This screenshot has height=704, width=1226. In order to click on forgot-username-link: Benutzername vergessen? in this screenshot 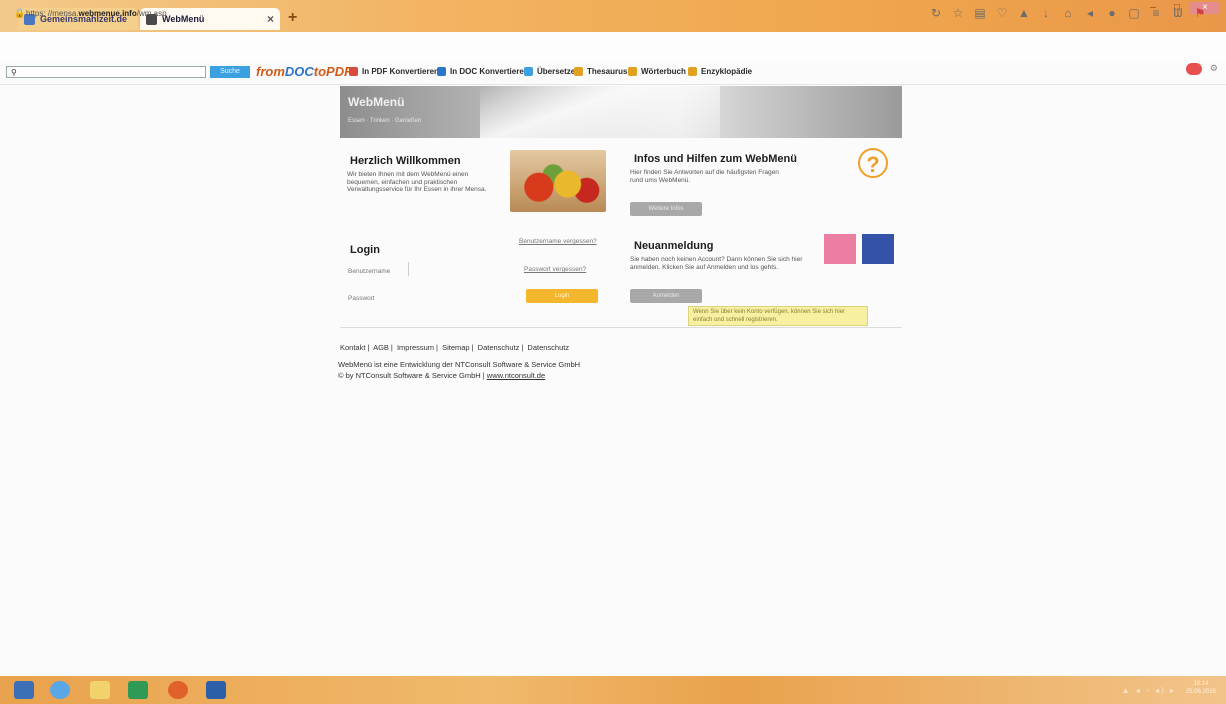, I will do `click(558, 241)`.